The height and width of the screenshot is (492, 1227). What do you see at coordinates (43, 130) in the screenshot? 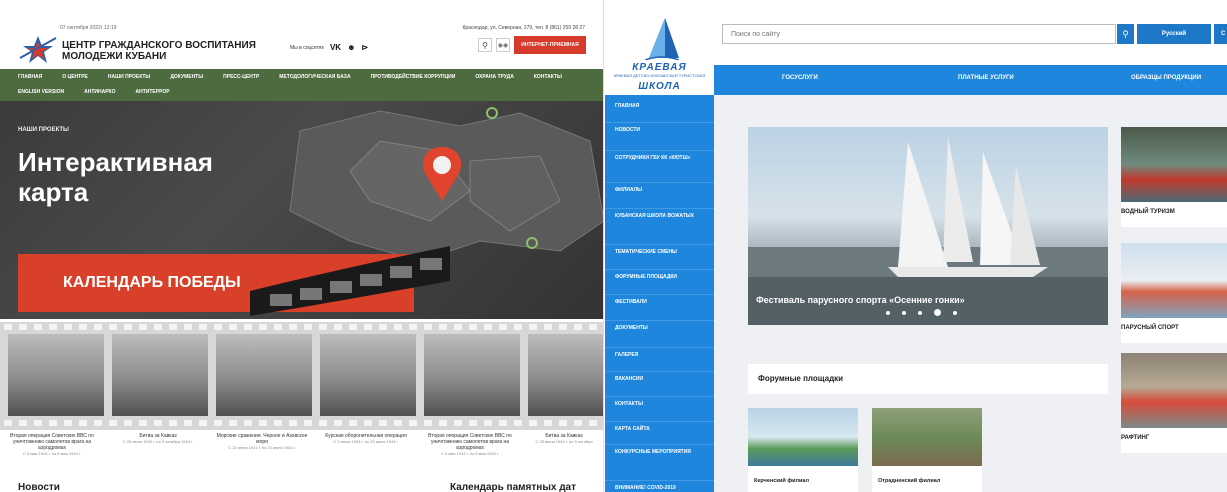
I see `breadcrumb: НАШИ ПРОЕКТЫ` at bounding box center [43, 130].